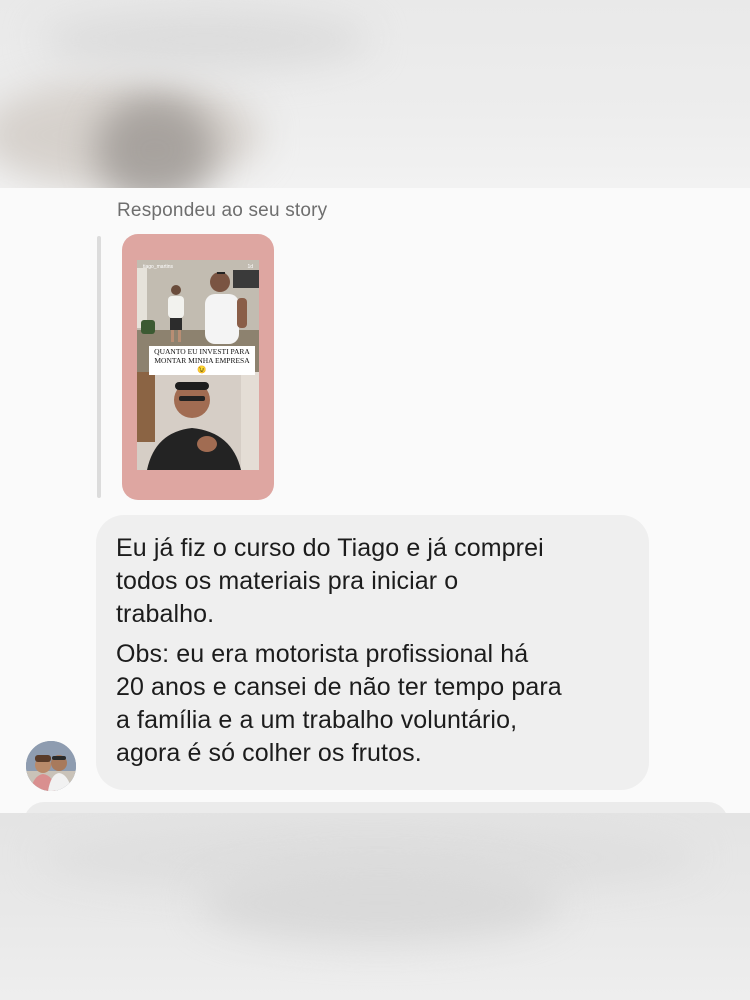  What do you see at coordinates (165, 614) in the screenshot?
I see `message-line: trabalho.` at bounding box center [165, 614].